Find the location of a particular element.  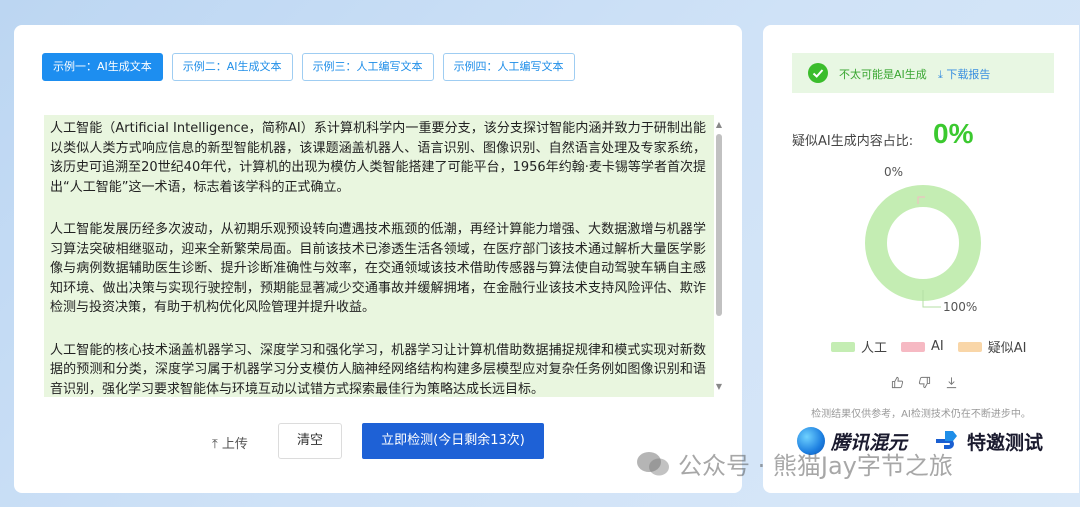

disclaimer-text: 检测结果仅供参考，AI检测技术仍在不断进步中。 is located at coordinates (921, 414).